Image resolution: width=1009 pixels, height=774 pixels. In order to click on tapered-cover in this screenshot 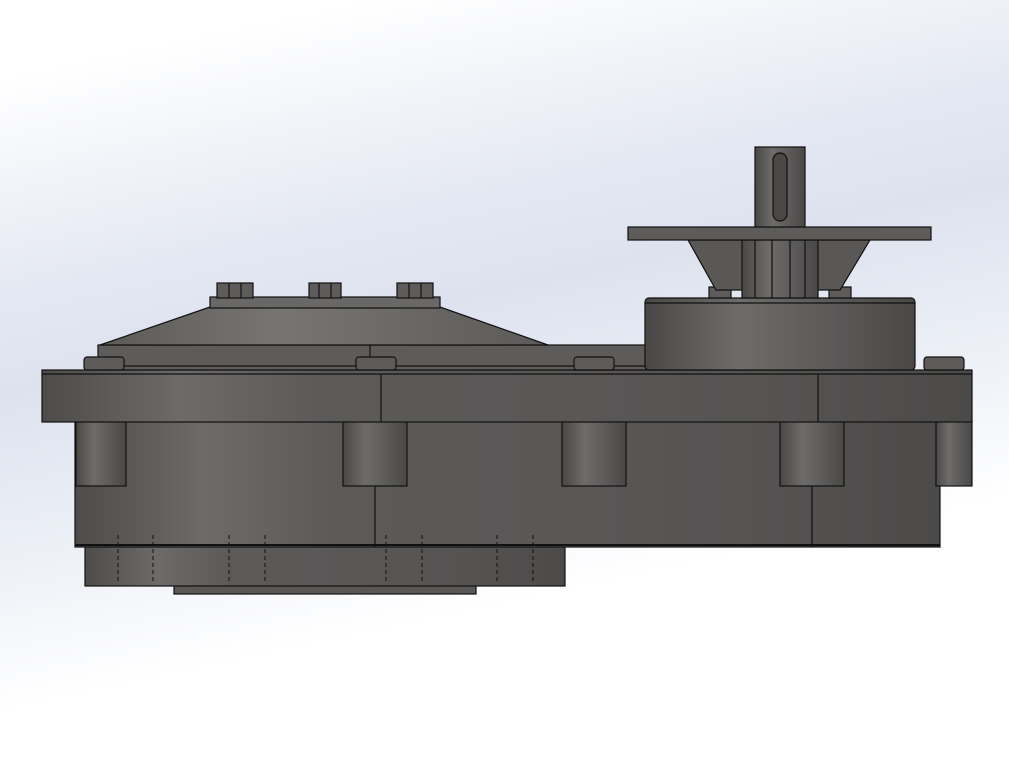, I will do `click(324, 321)`.